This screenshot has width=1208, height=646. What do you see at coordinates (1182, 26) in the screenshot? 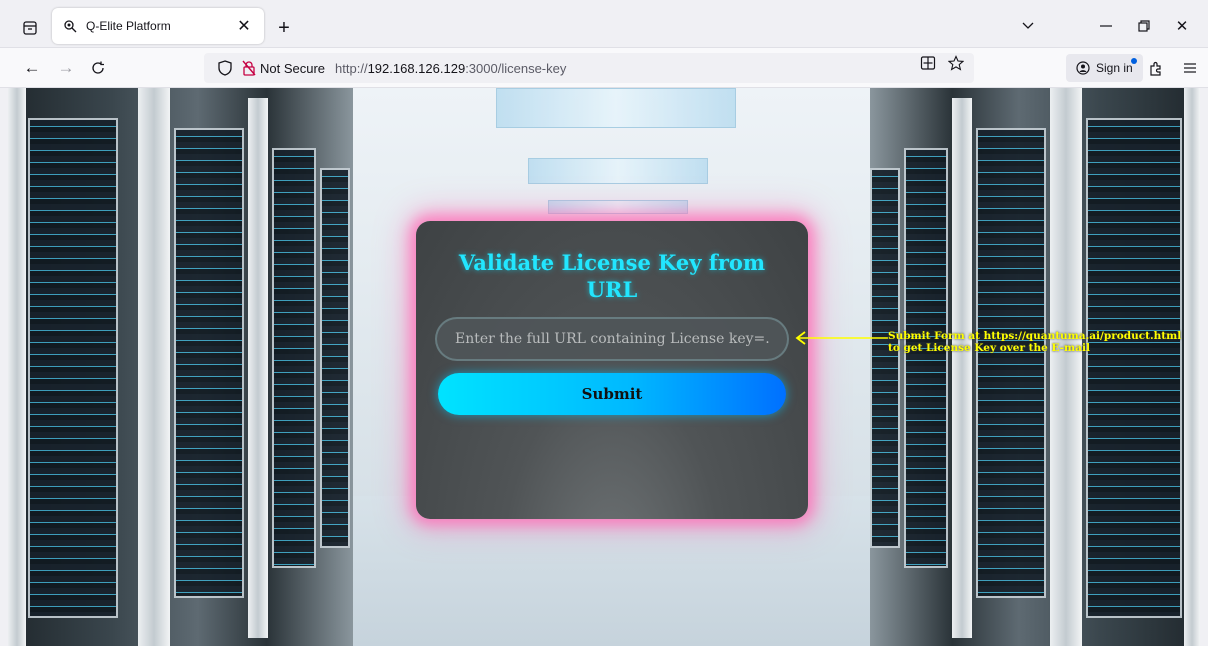
I see `close-window-icon: ✕` at bounding box center [1182, 26].